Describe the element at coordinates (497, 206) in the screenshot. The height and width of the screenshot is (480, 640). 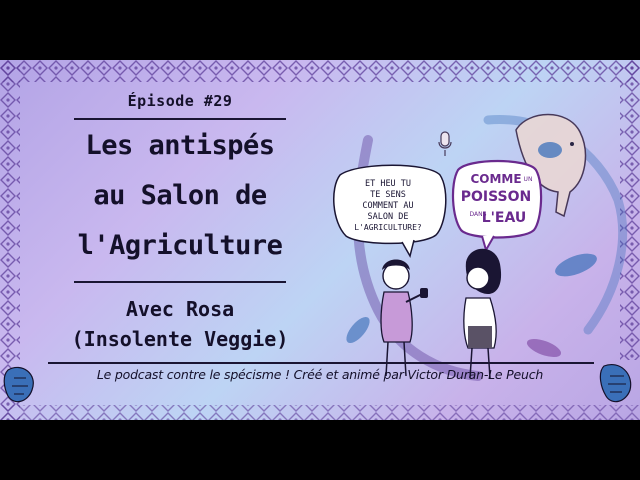
I see `podcast-logo: COMME UN POISSON DANS L'EAU` at that location.